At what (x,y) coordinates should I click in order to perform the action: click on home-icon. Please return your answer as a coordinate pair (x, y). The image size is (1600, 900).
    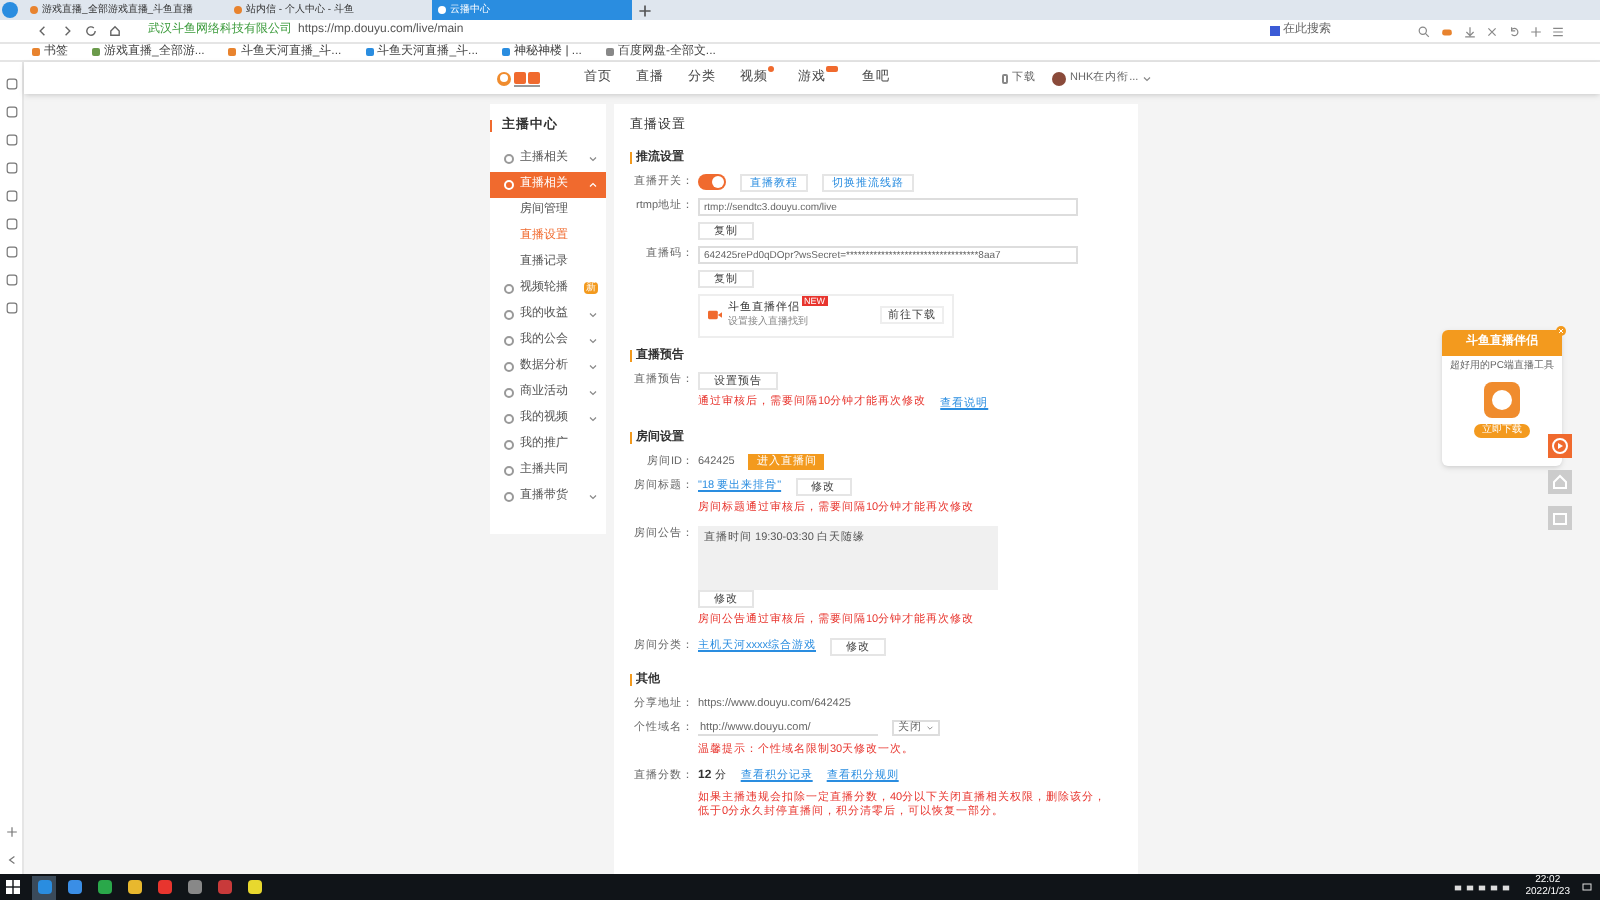
    Looking at the image, I should click on (115, 31).